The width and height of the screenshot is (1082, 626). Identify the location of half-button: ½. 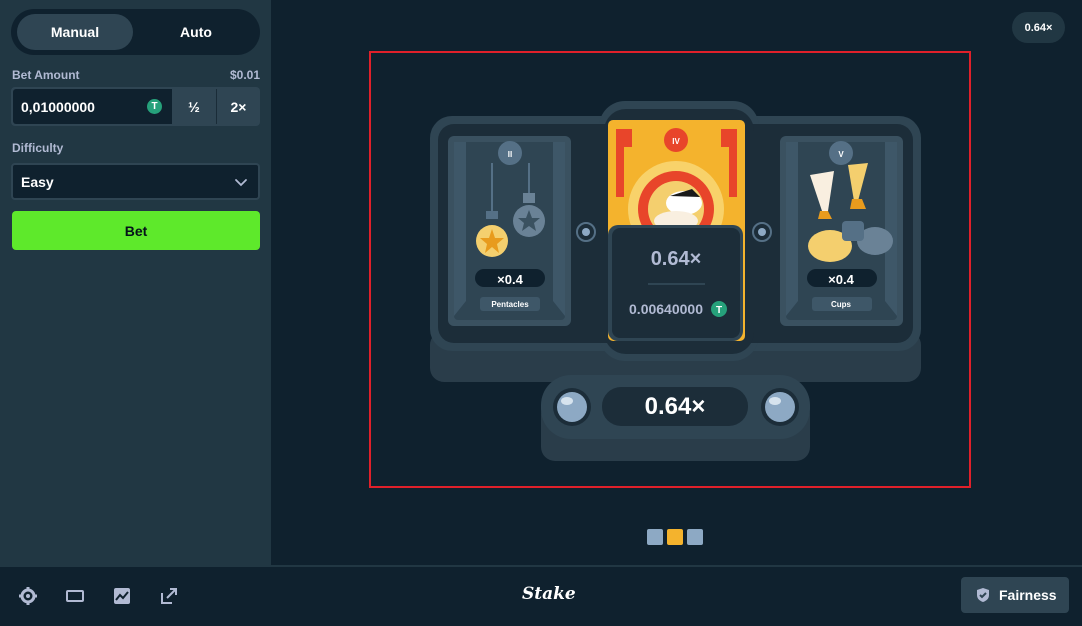
(194, 106).